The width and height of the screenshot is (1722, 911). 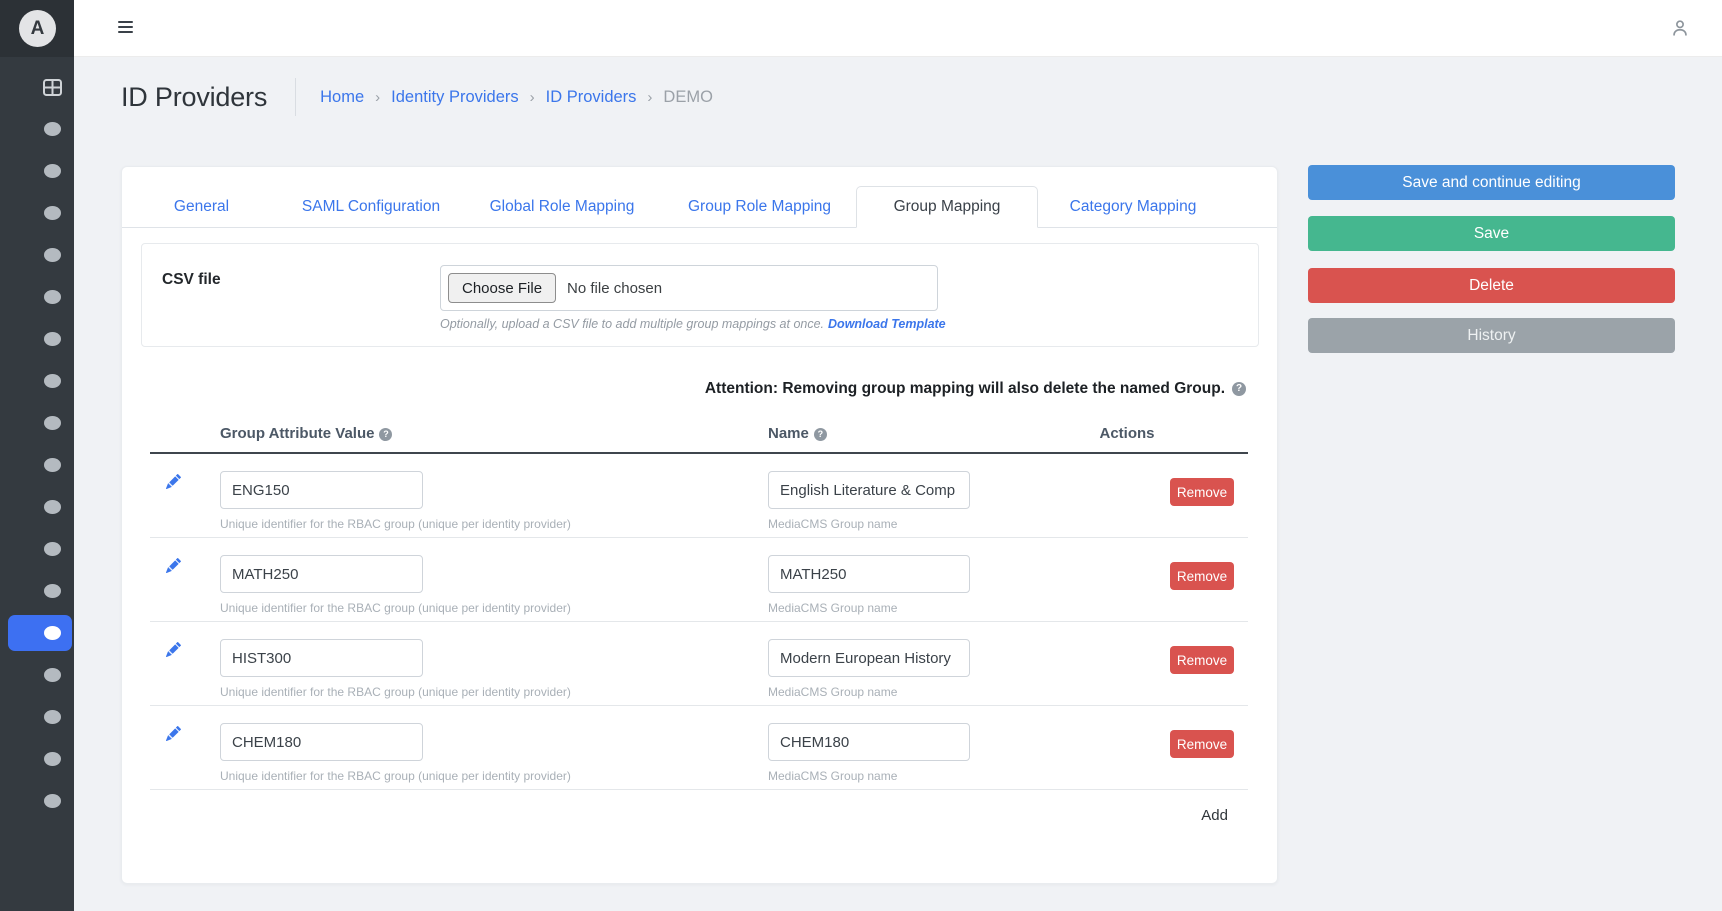 What do you see at coordinates (615, 288) in the screenshot?
I see `no-file-chosen-text: No file chosen` at bounding box center [615, 288].